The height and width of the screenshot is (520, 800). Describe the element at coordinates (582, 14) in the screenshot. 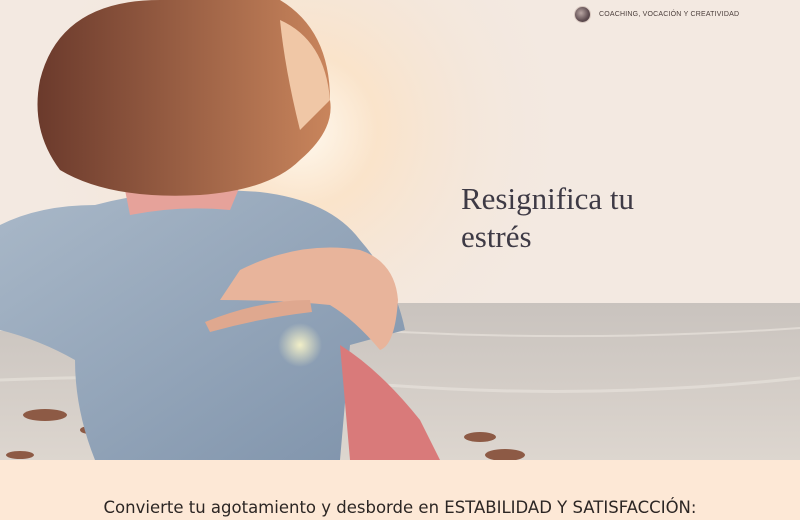

I see `logo-avatar` at that location.